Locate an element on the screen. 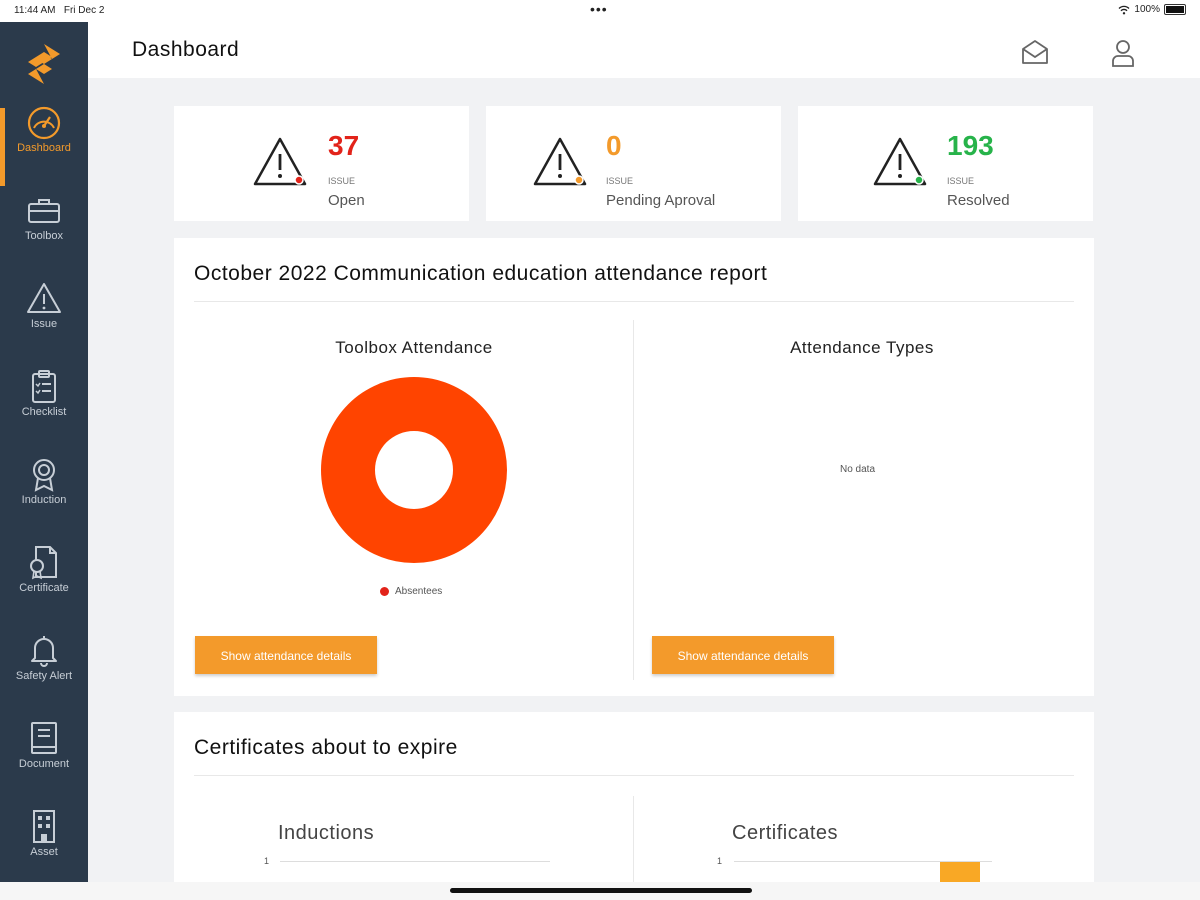 This screenshot has height=900, width=1200. award-icon is located at coordinates (44, 475).